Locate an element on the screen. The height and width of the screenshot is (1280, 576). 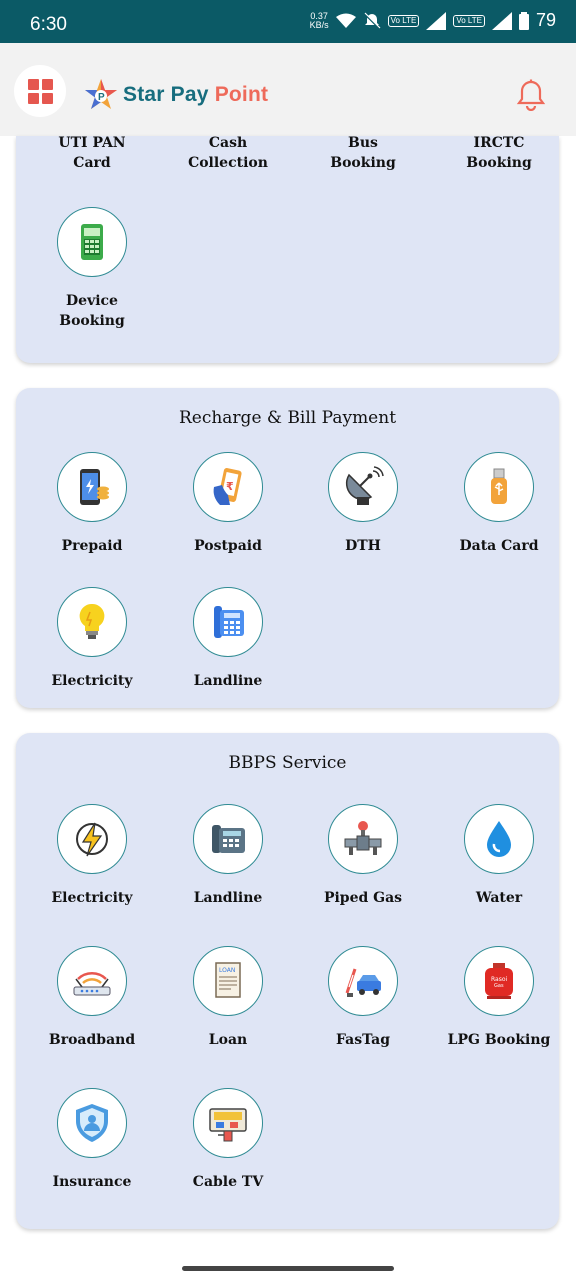
recharge-title: Recharge & Bill Payment is located at coordinates (287, 418).